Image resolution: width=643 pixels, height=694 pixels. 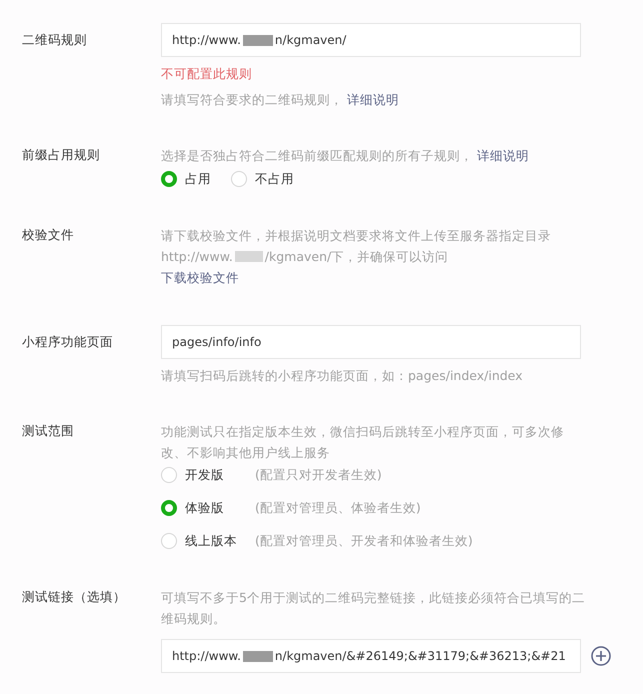 I want to click on form-label: 测试链接（选填）, so click(x=74, y=597).